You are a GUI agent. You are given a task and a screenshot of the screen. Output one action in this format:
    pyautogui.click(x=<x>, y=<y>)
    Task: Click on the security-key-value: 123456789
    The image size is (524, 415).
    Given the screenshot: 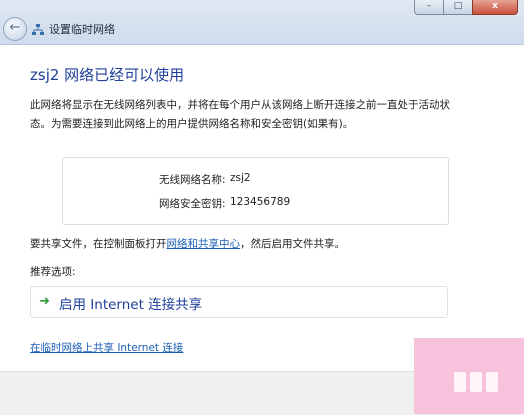 What is the action you would take?
    pyautogui.click(x=260, y=202)
    